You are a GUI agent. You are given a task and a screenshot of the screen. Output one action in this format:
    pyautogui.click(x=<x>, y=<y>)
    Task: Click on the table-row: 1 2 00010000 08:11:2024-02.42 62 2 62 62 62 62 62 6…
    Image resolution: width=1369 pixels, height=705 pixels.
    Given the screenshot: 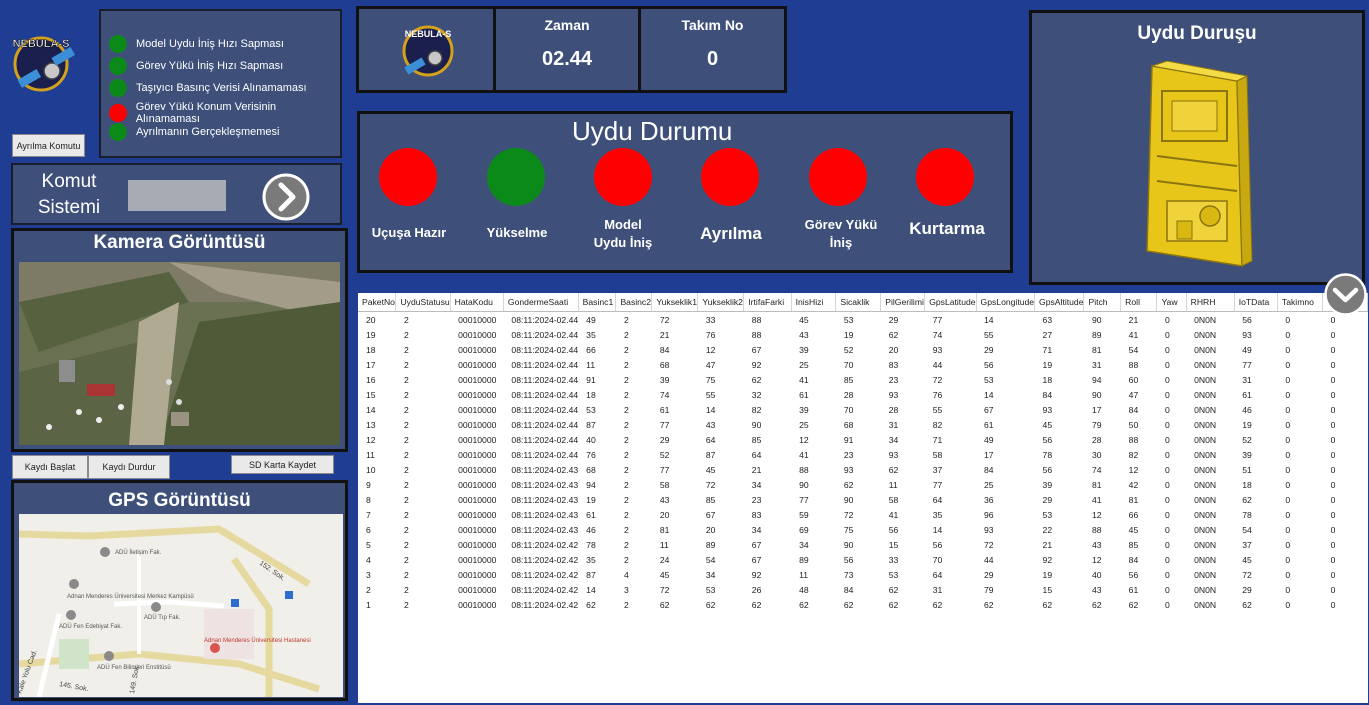 What is the action you would take?
    pyautogui.click(x=863, y=604)
    